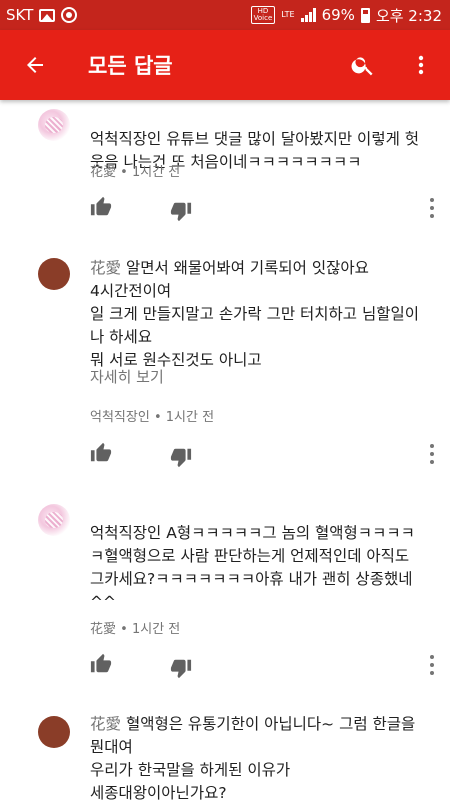 The height and width of the screenshot is (800, 450). What do you see at coordinates (225, 65) in the screenshot?
I see `app-bar: 모든 답글` at bounding box center [225, 65].